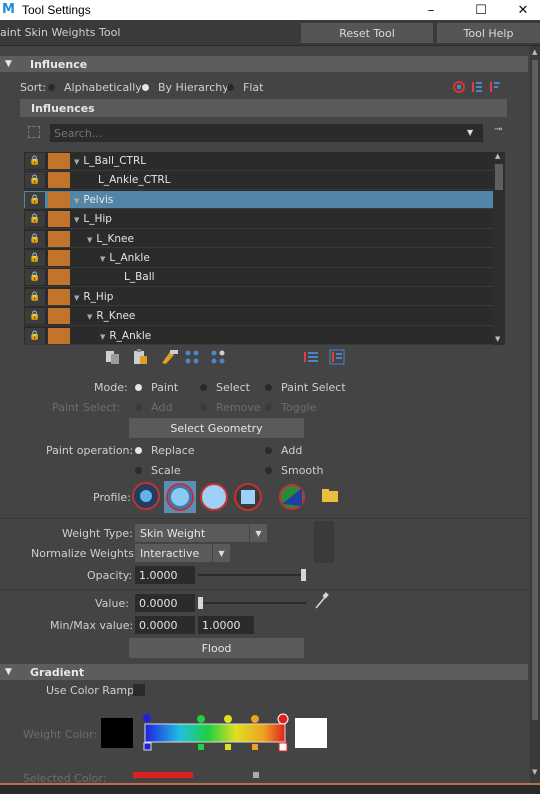  What do you see at coordinates (311, 357) in the screenshot?
I see `expand-all-icon` at bounding box center [311, 357].